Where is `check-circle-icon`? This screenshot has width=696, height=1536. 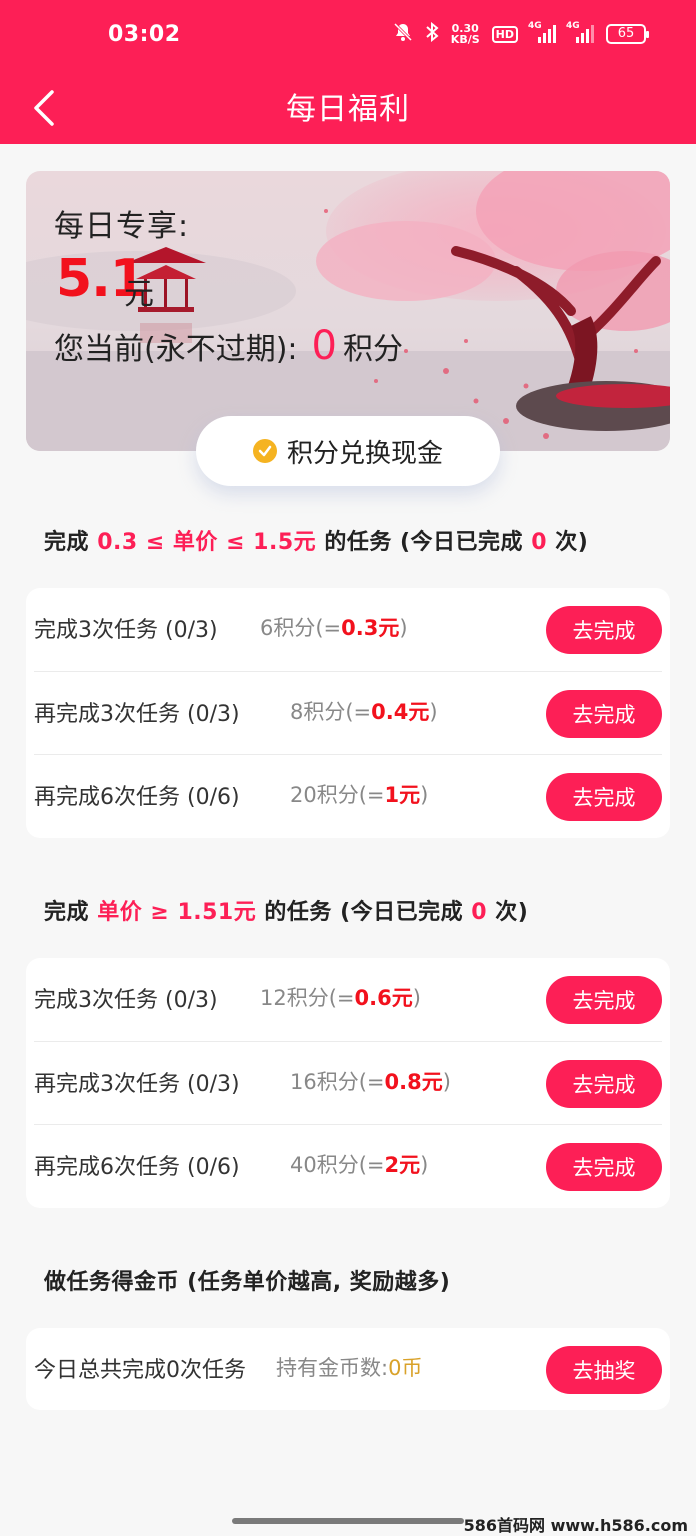 check-circle-icon is located at coordinates (264, 451).